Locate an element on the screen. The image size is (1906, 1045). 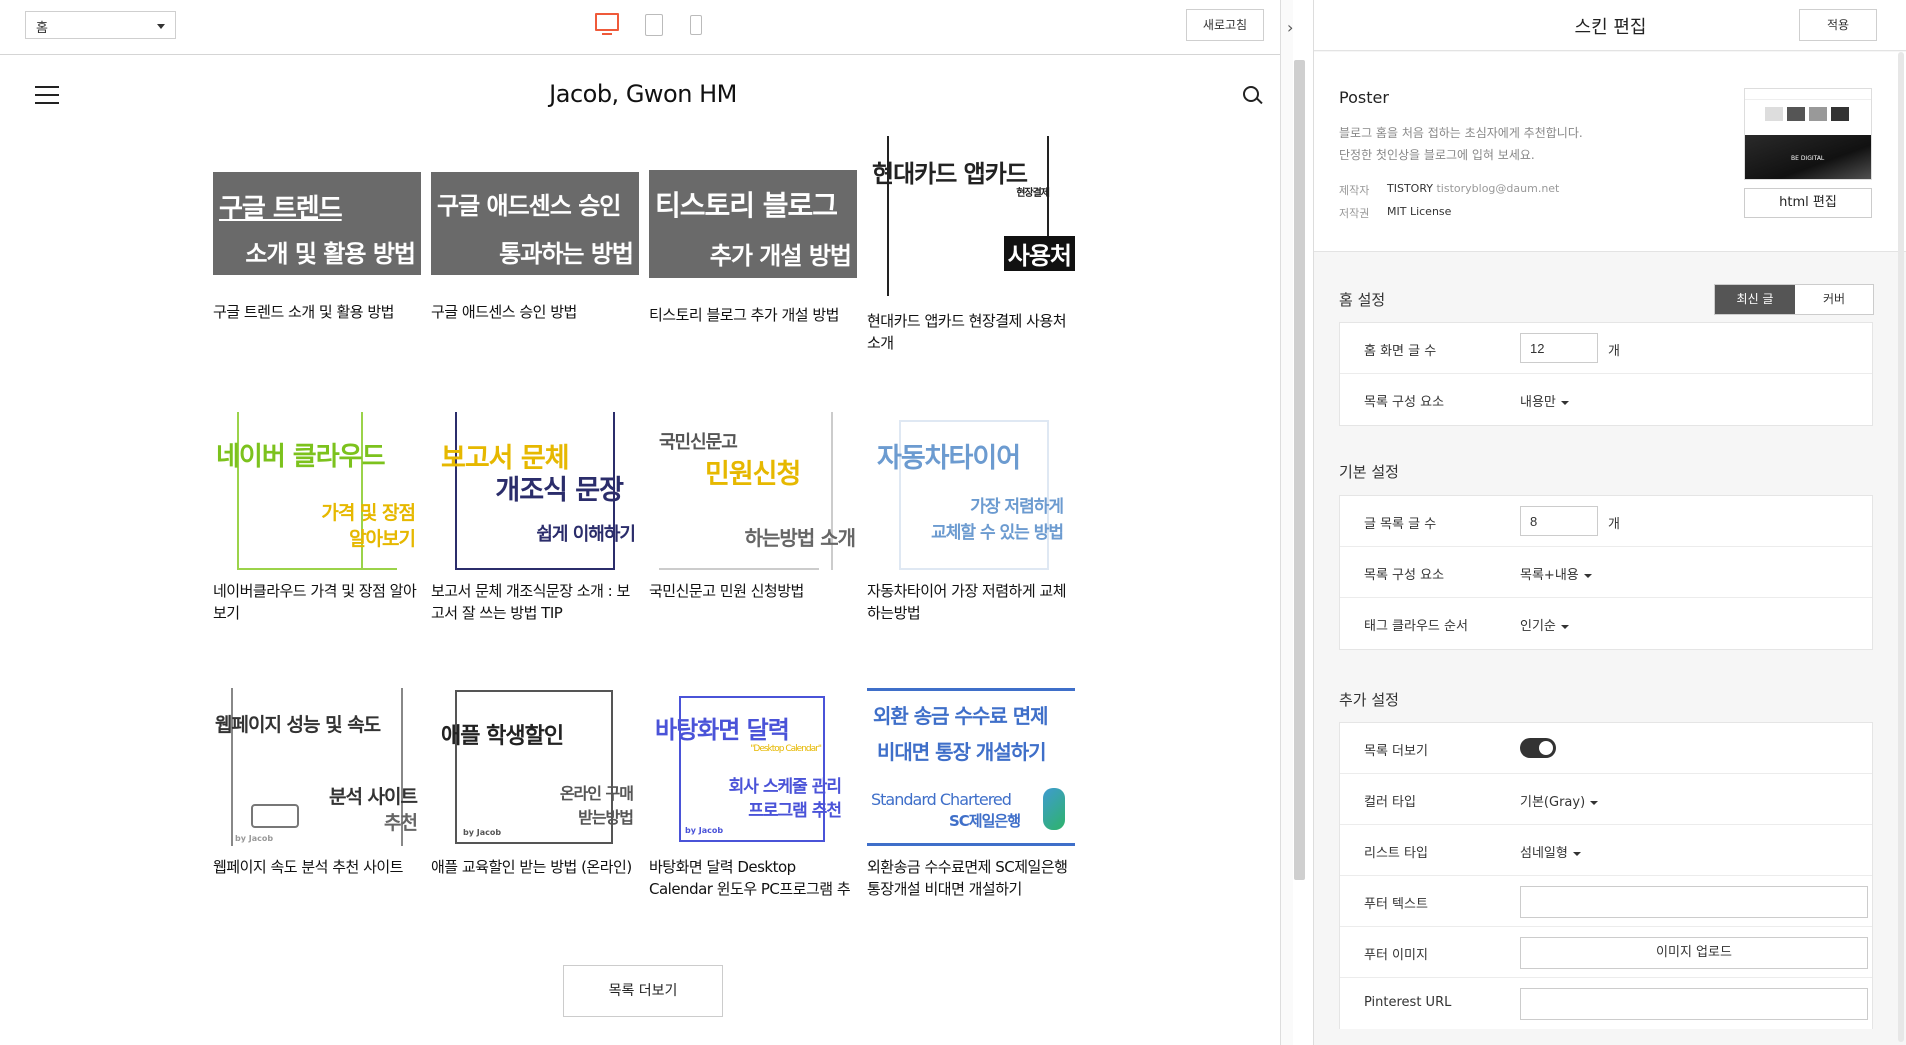
setting-row: 홈 화면 글 수 개 is located at coordinates (1606, 348).